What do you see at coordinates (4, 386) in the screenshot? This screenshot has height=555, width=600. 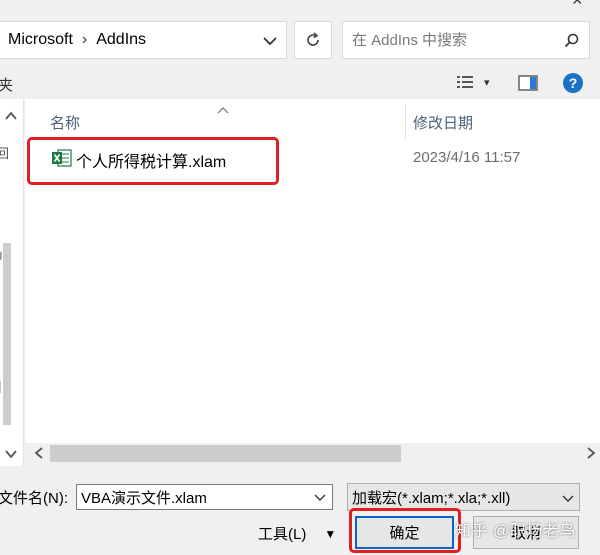 I see `nav-item-fragment: 】` at bounding box center [4, 386].